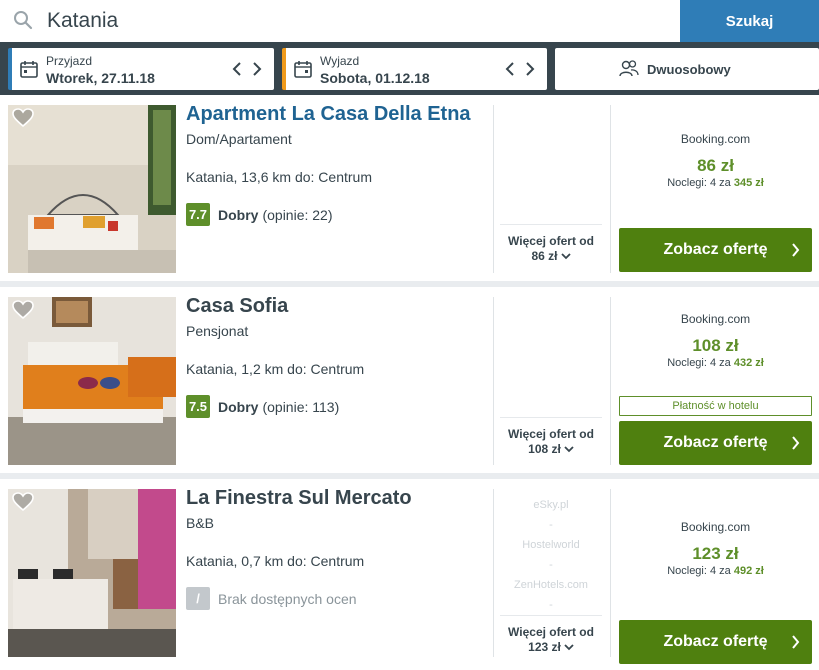 The height and width of the screenshot is (670, 819). I want to click on more-offers-price: 123 zł, so click(544, 647).